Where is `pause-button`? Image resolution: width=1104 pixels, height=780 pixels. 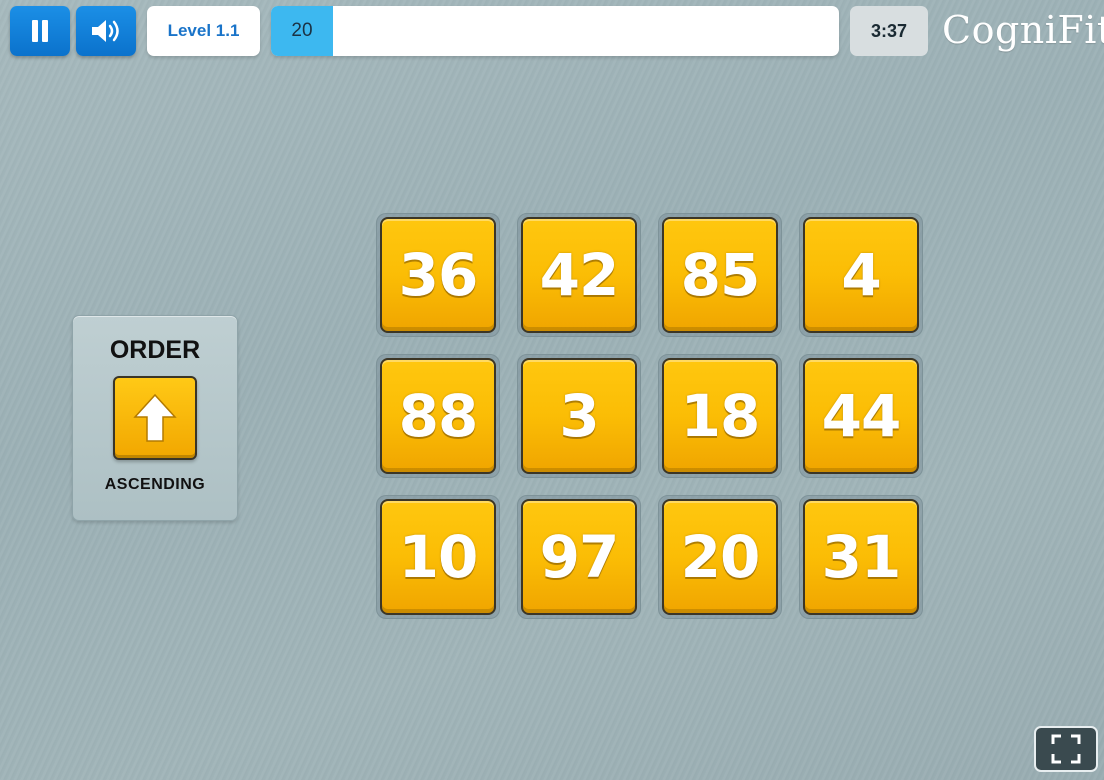 pause-button is located at coordinates (40, 31).